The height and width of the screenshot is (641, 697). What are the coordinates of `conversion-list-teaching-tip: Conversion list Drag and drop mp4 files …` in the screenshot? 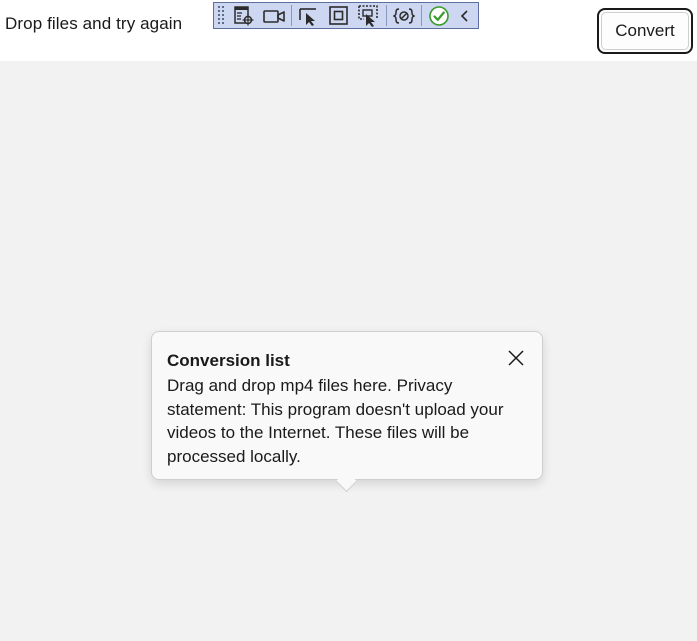 It's located at (347, 412).